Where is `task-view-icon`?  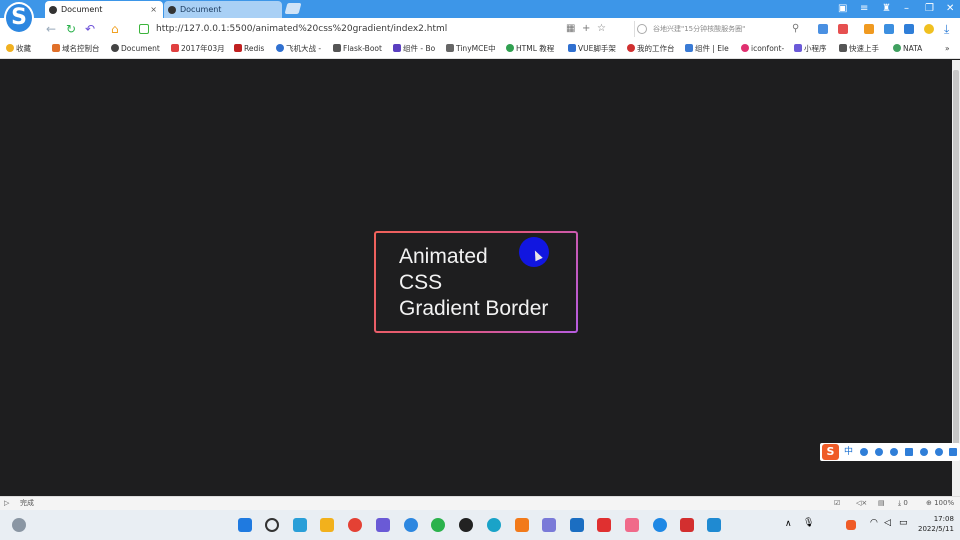 task-view-icon is located at coordinates (300, 525).